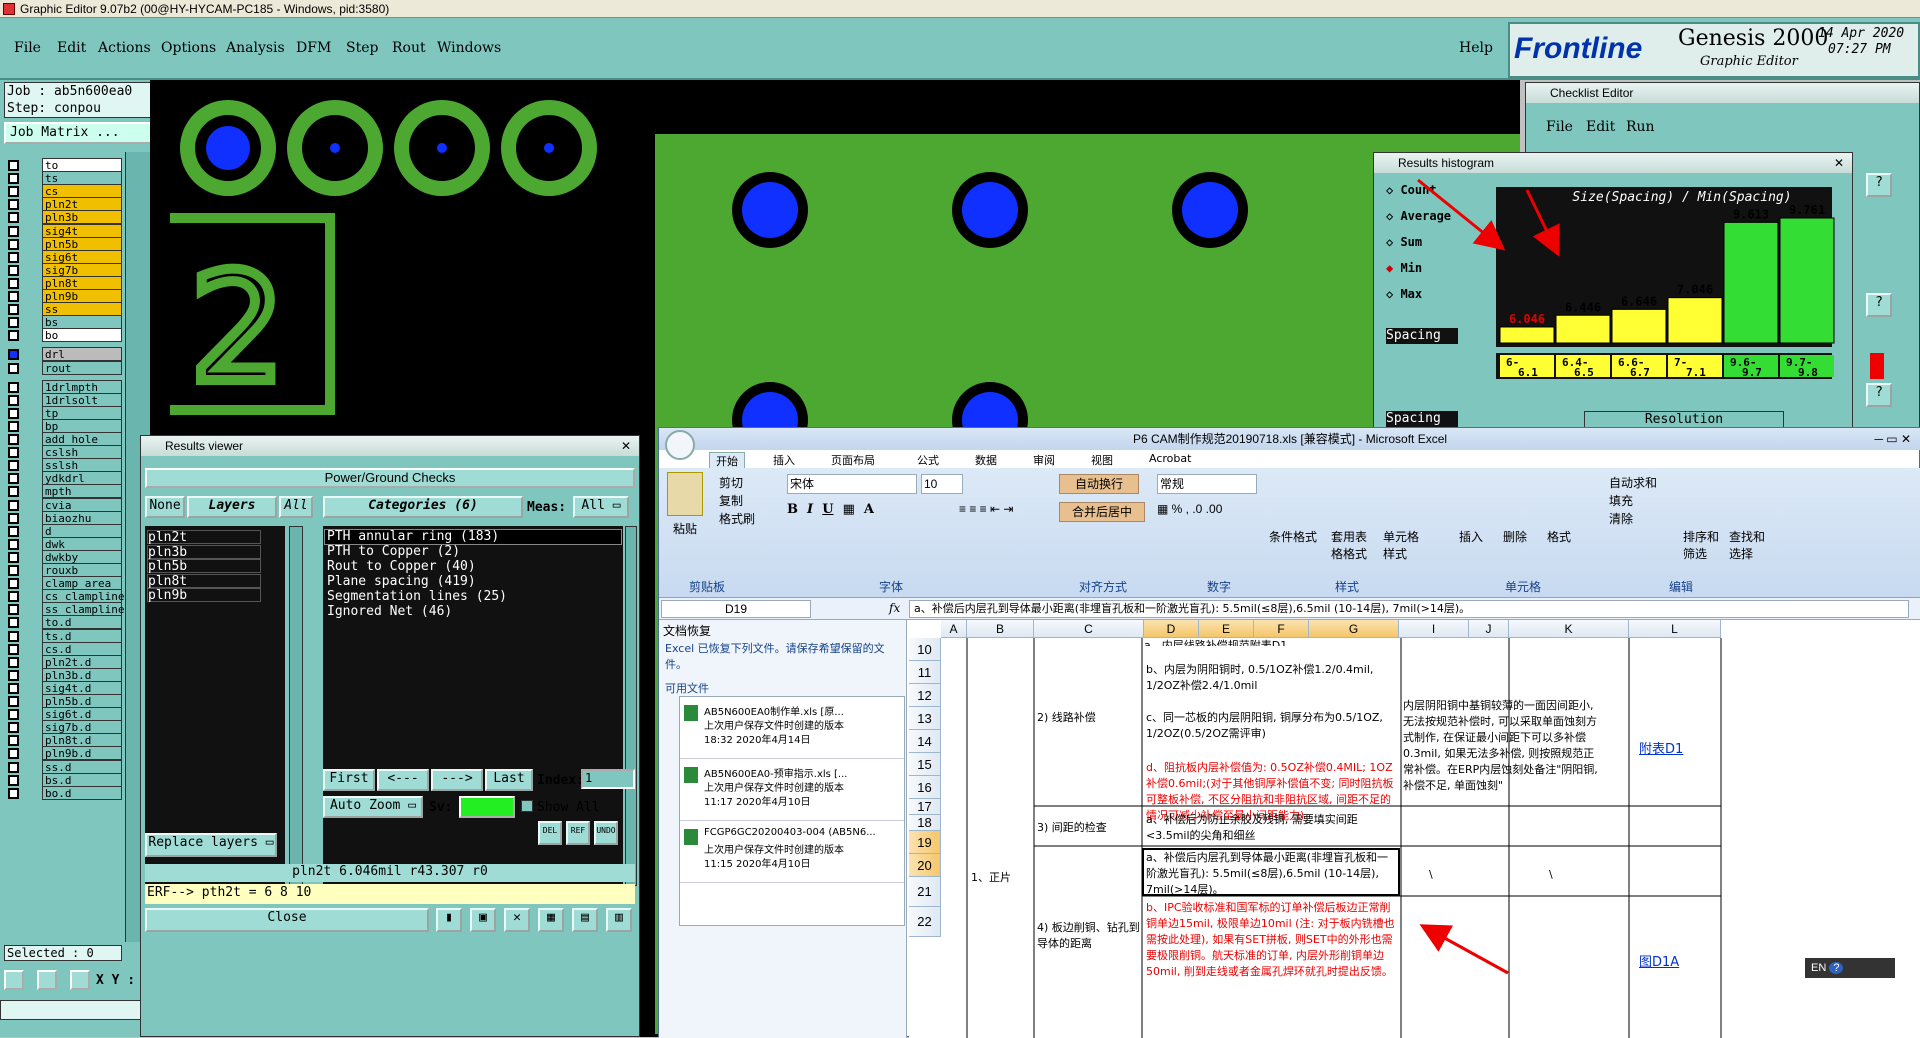 The height and width of the screenshot is (1038, 1920). What do you see at coordinates (1489, 629) in the screenshot?
I see `column-header: J` at bounding box center [1489, 629].